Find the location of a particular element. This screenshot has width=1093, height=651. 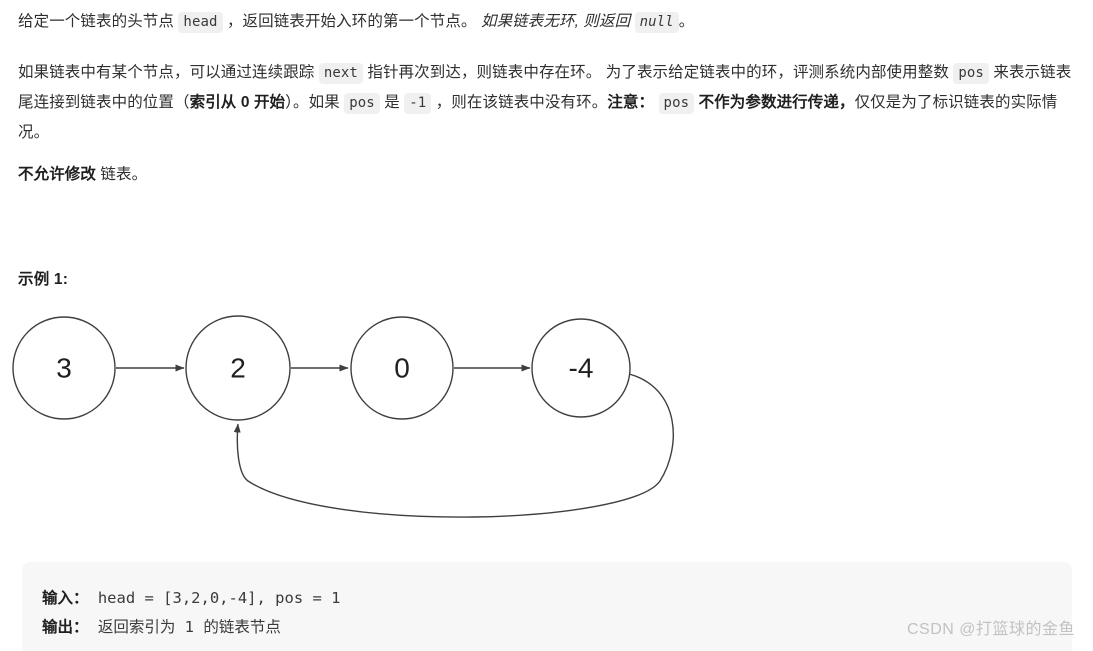

p2-seg7 is located at coordinates (656, 102).